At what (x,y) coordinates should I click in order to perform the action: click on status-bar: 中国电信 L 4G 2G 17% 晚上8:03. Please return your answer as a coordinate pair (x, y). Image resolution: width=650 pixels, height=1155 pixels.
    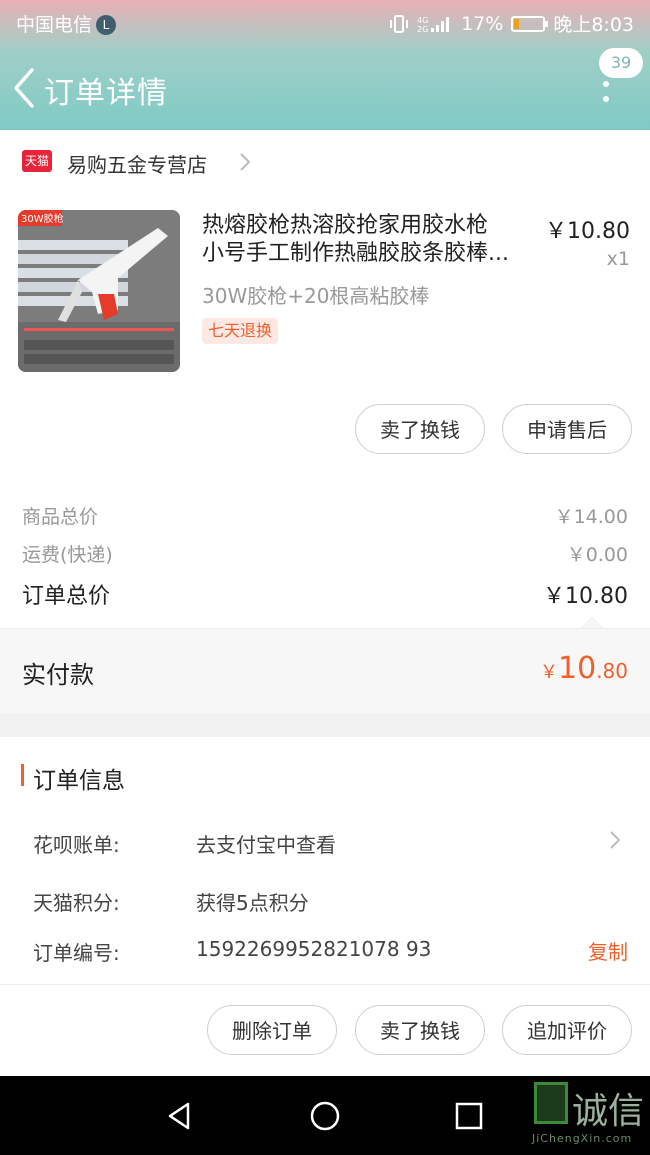
    Looking at the image, I should click on (325, 22).